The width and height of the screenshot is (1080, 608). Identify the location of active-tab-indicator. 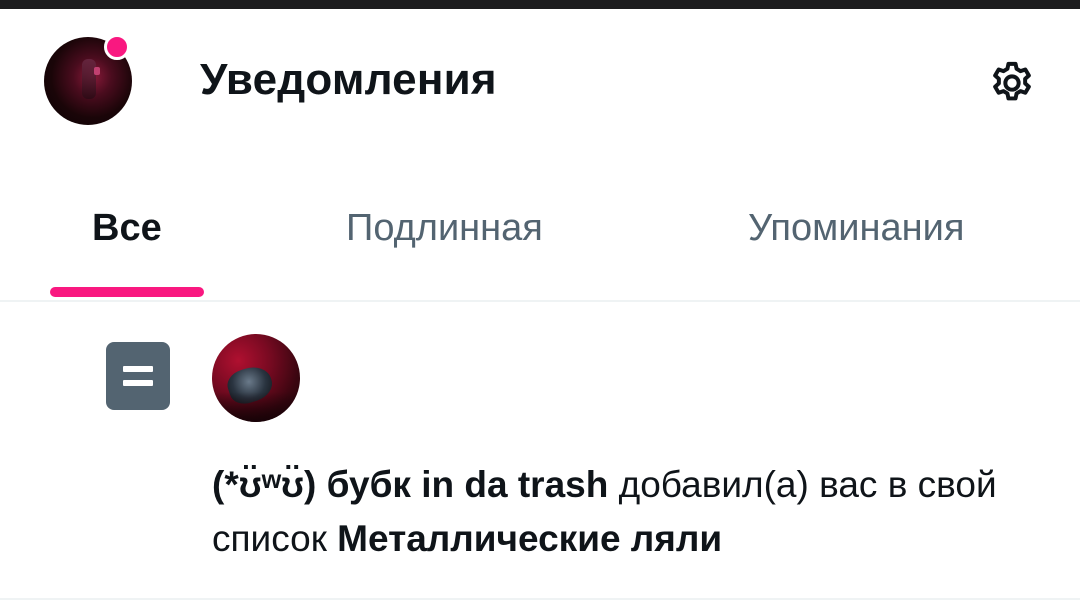
(127, 292).